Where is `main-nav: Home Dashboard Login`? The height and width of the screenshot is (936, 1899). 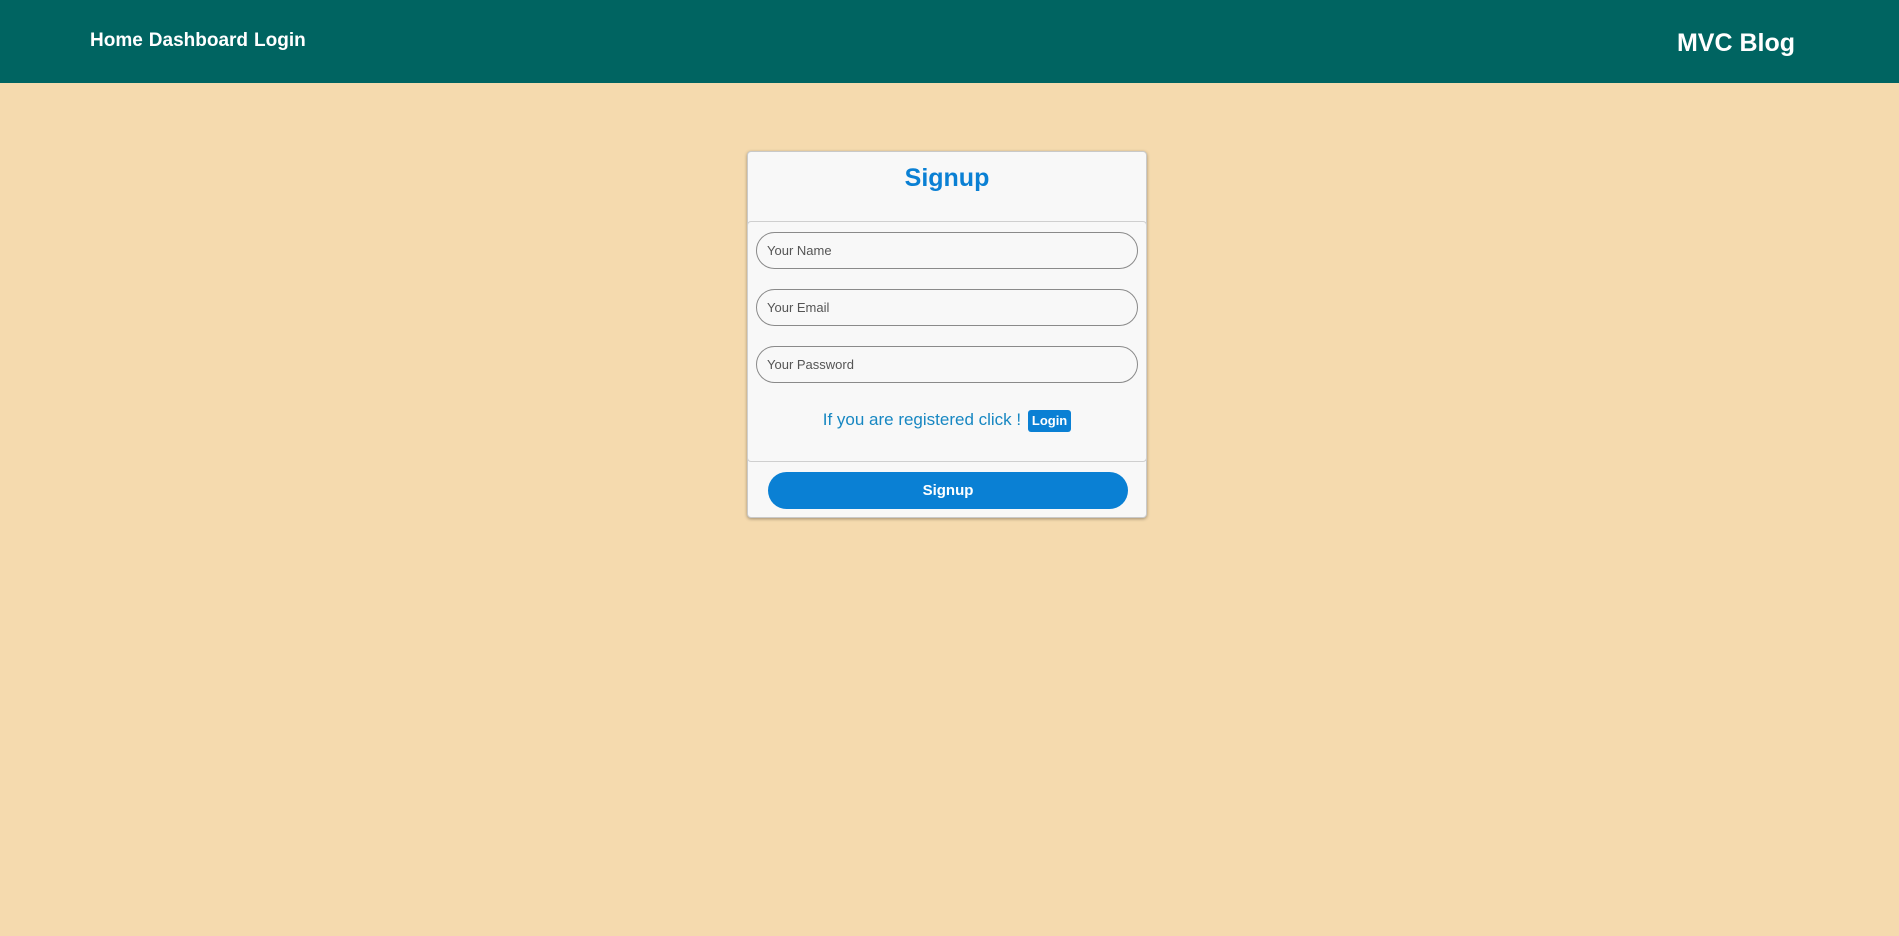
main-nav: Home Dashboard Login is located at coordinates (198, 41).